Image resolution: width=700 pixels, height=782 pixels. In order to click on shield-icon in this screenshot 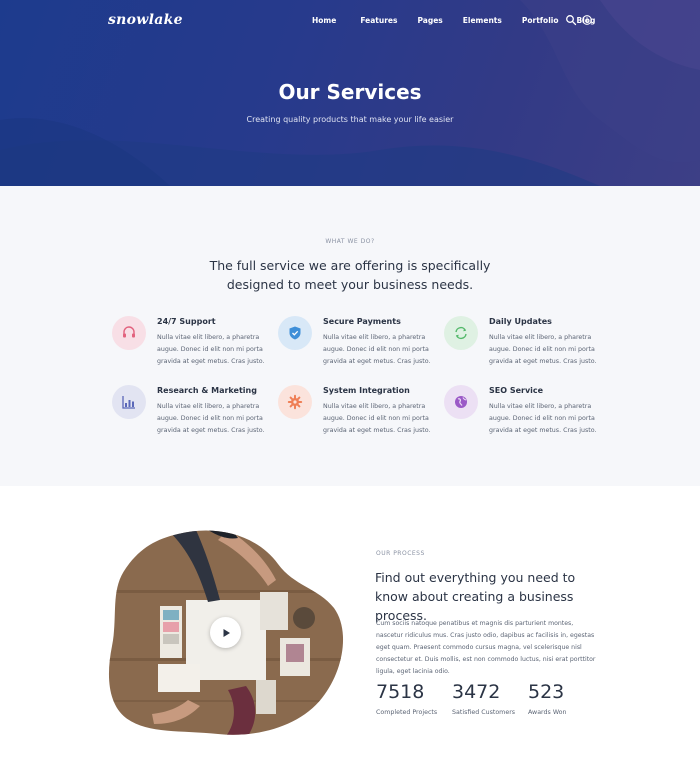, I will do `click(295, 333)`.